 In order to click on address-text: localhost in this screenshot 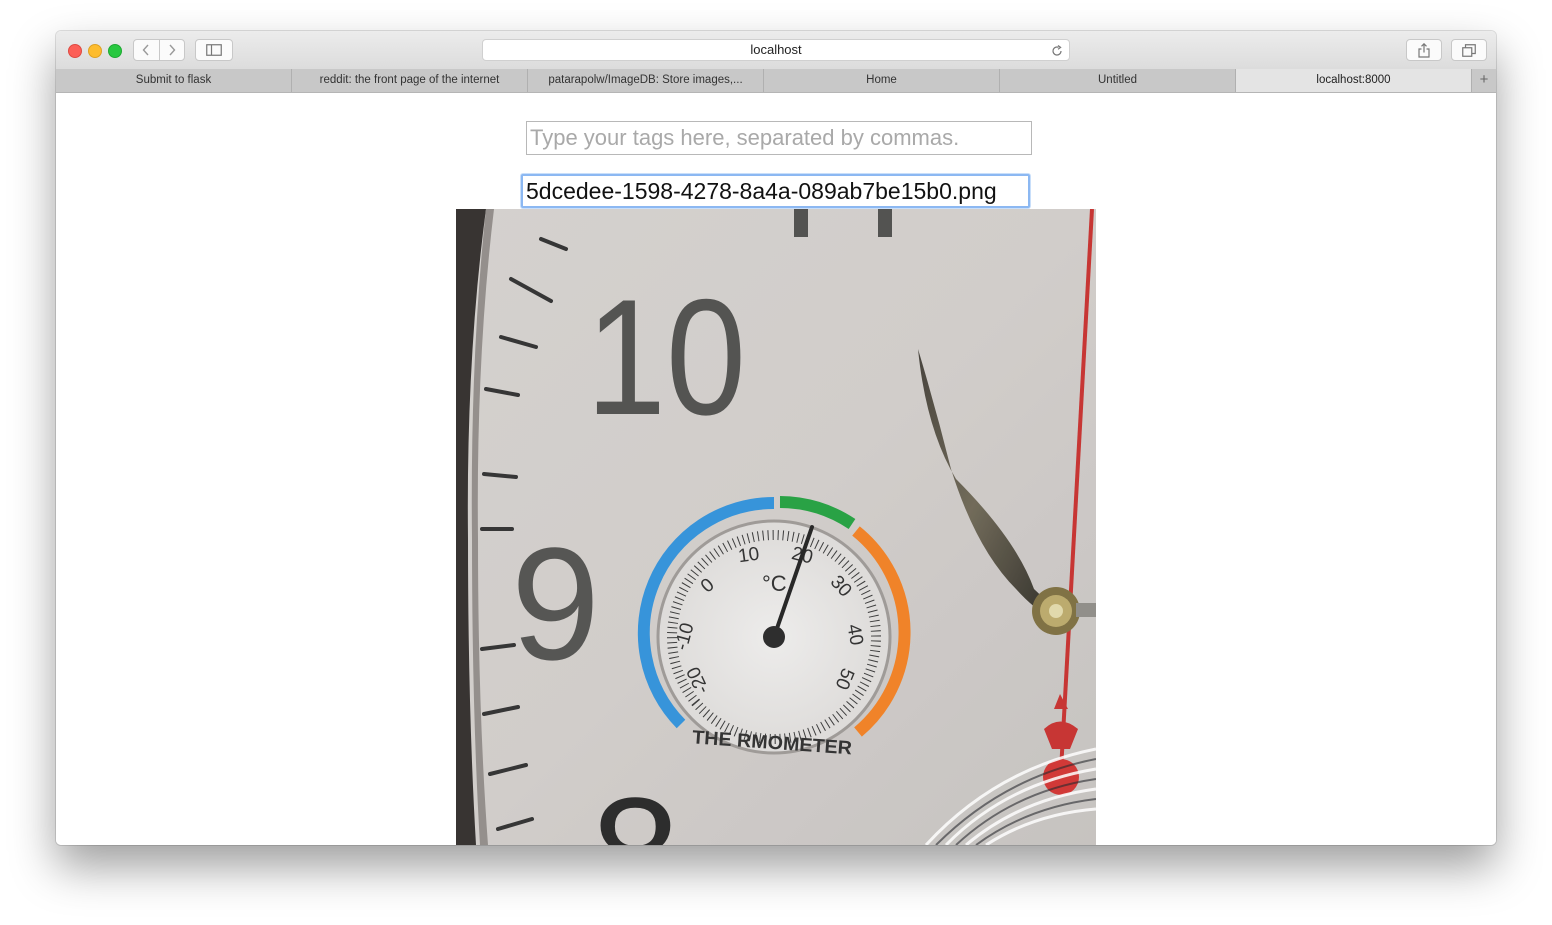, I will do `click(776, 49)`.